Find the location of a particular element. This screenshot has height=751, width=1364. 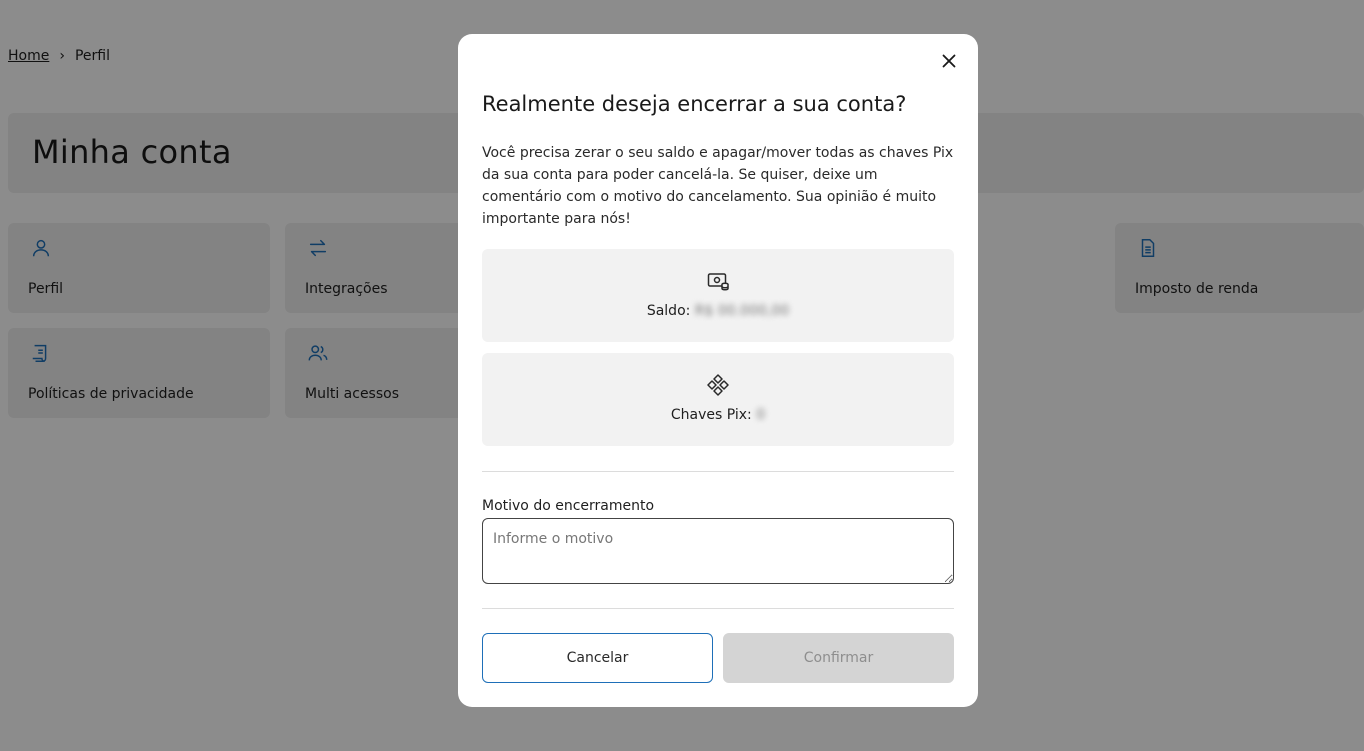

close-icon is located at coordinates (949, 61).